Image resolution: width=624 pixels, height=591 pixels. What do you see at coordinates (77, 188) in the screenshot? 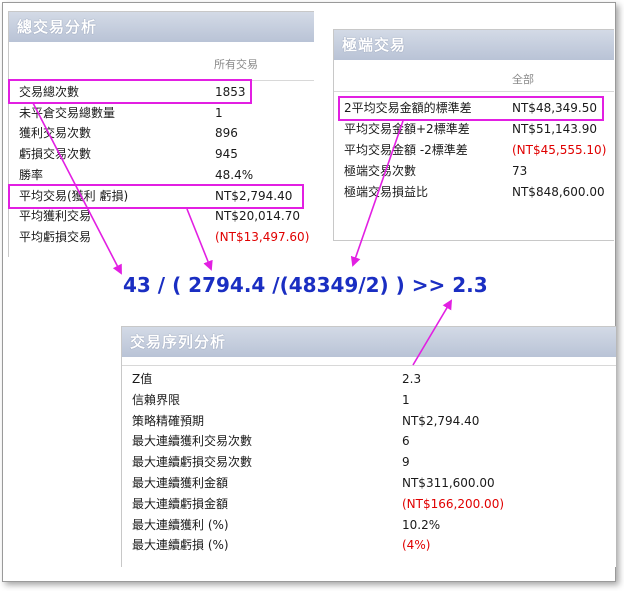
I see `arrow-total-to-formula` at bounding box center [77, 188].